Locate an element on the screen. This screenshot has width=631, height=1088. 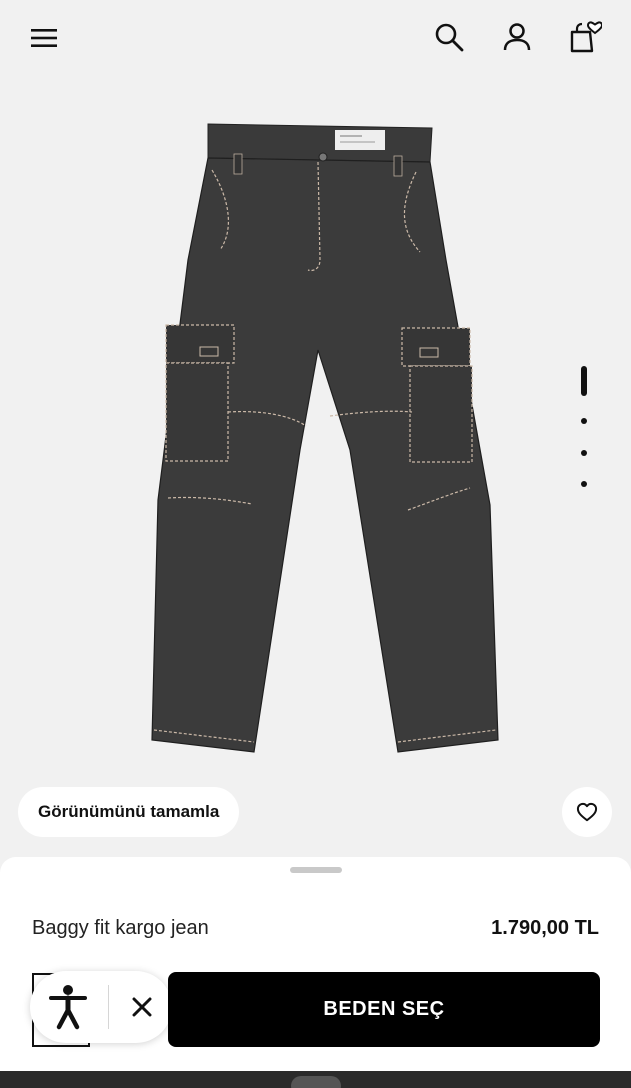
search-icon is located at coordinates (449, 37).